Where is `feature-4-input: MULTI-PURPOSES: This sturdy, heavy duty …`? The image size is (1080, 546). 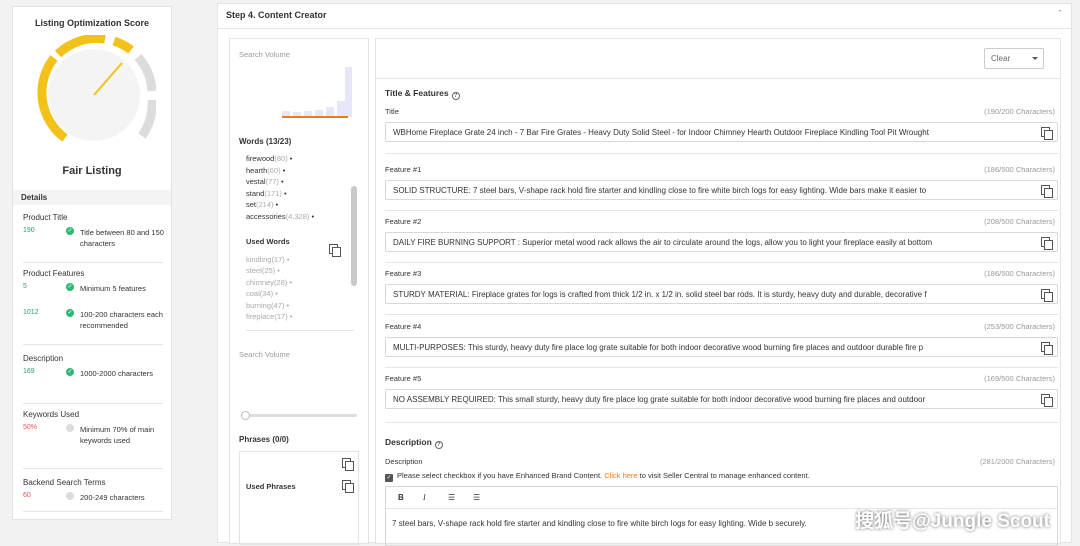 feature-4-input: MULTI-PURPOSES: This sturdy, heavy duty … is located at coordinates (721, 347).